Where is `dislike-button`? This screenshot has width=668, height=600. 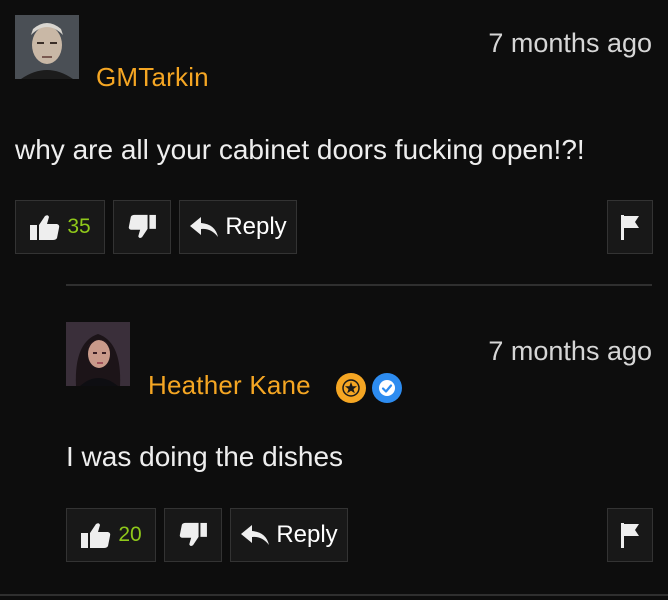 dislike-button is located at coordinates (193, 535).